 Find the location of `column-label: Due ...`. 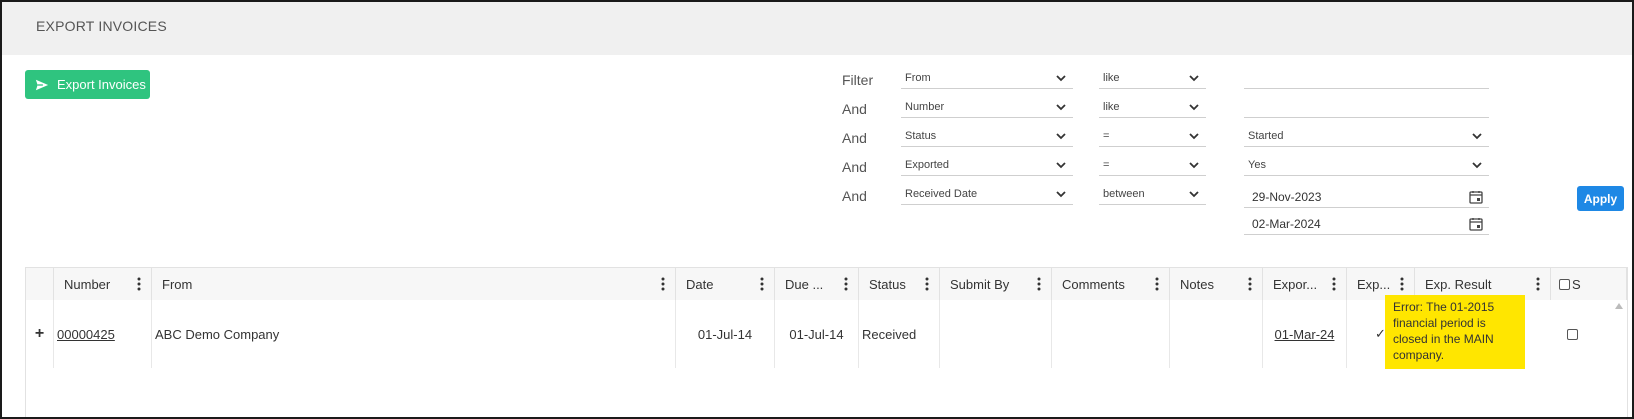

column-label: Due ... is located at coordinates (804, 284).